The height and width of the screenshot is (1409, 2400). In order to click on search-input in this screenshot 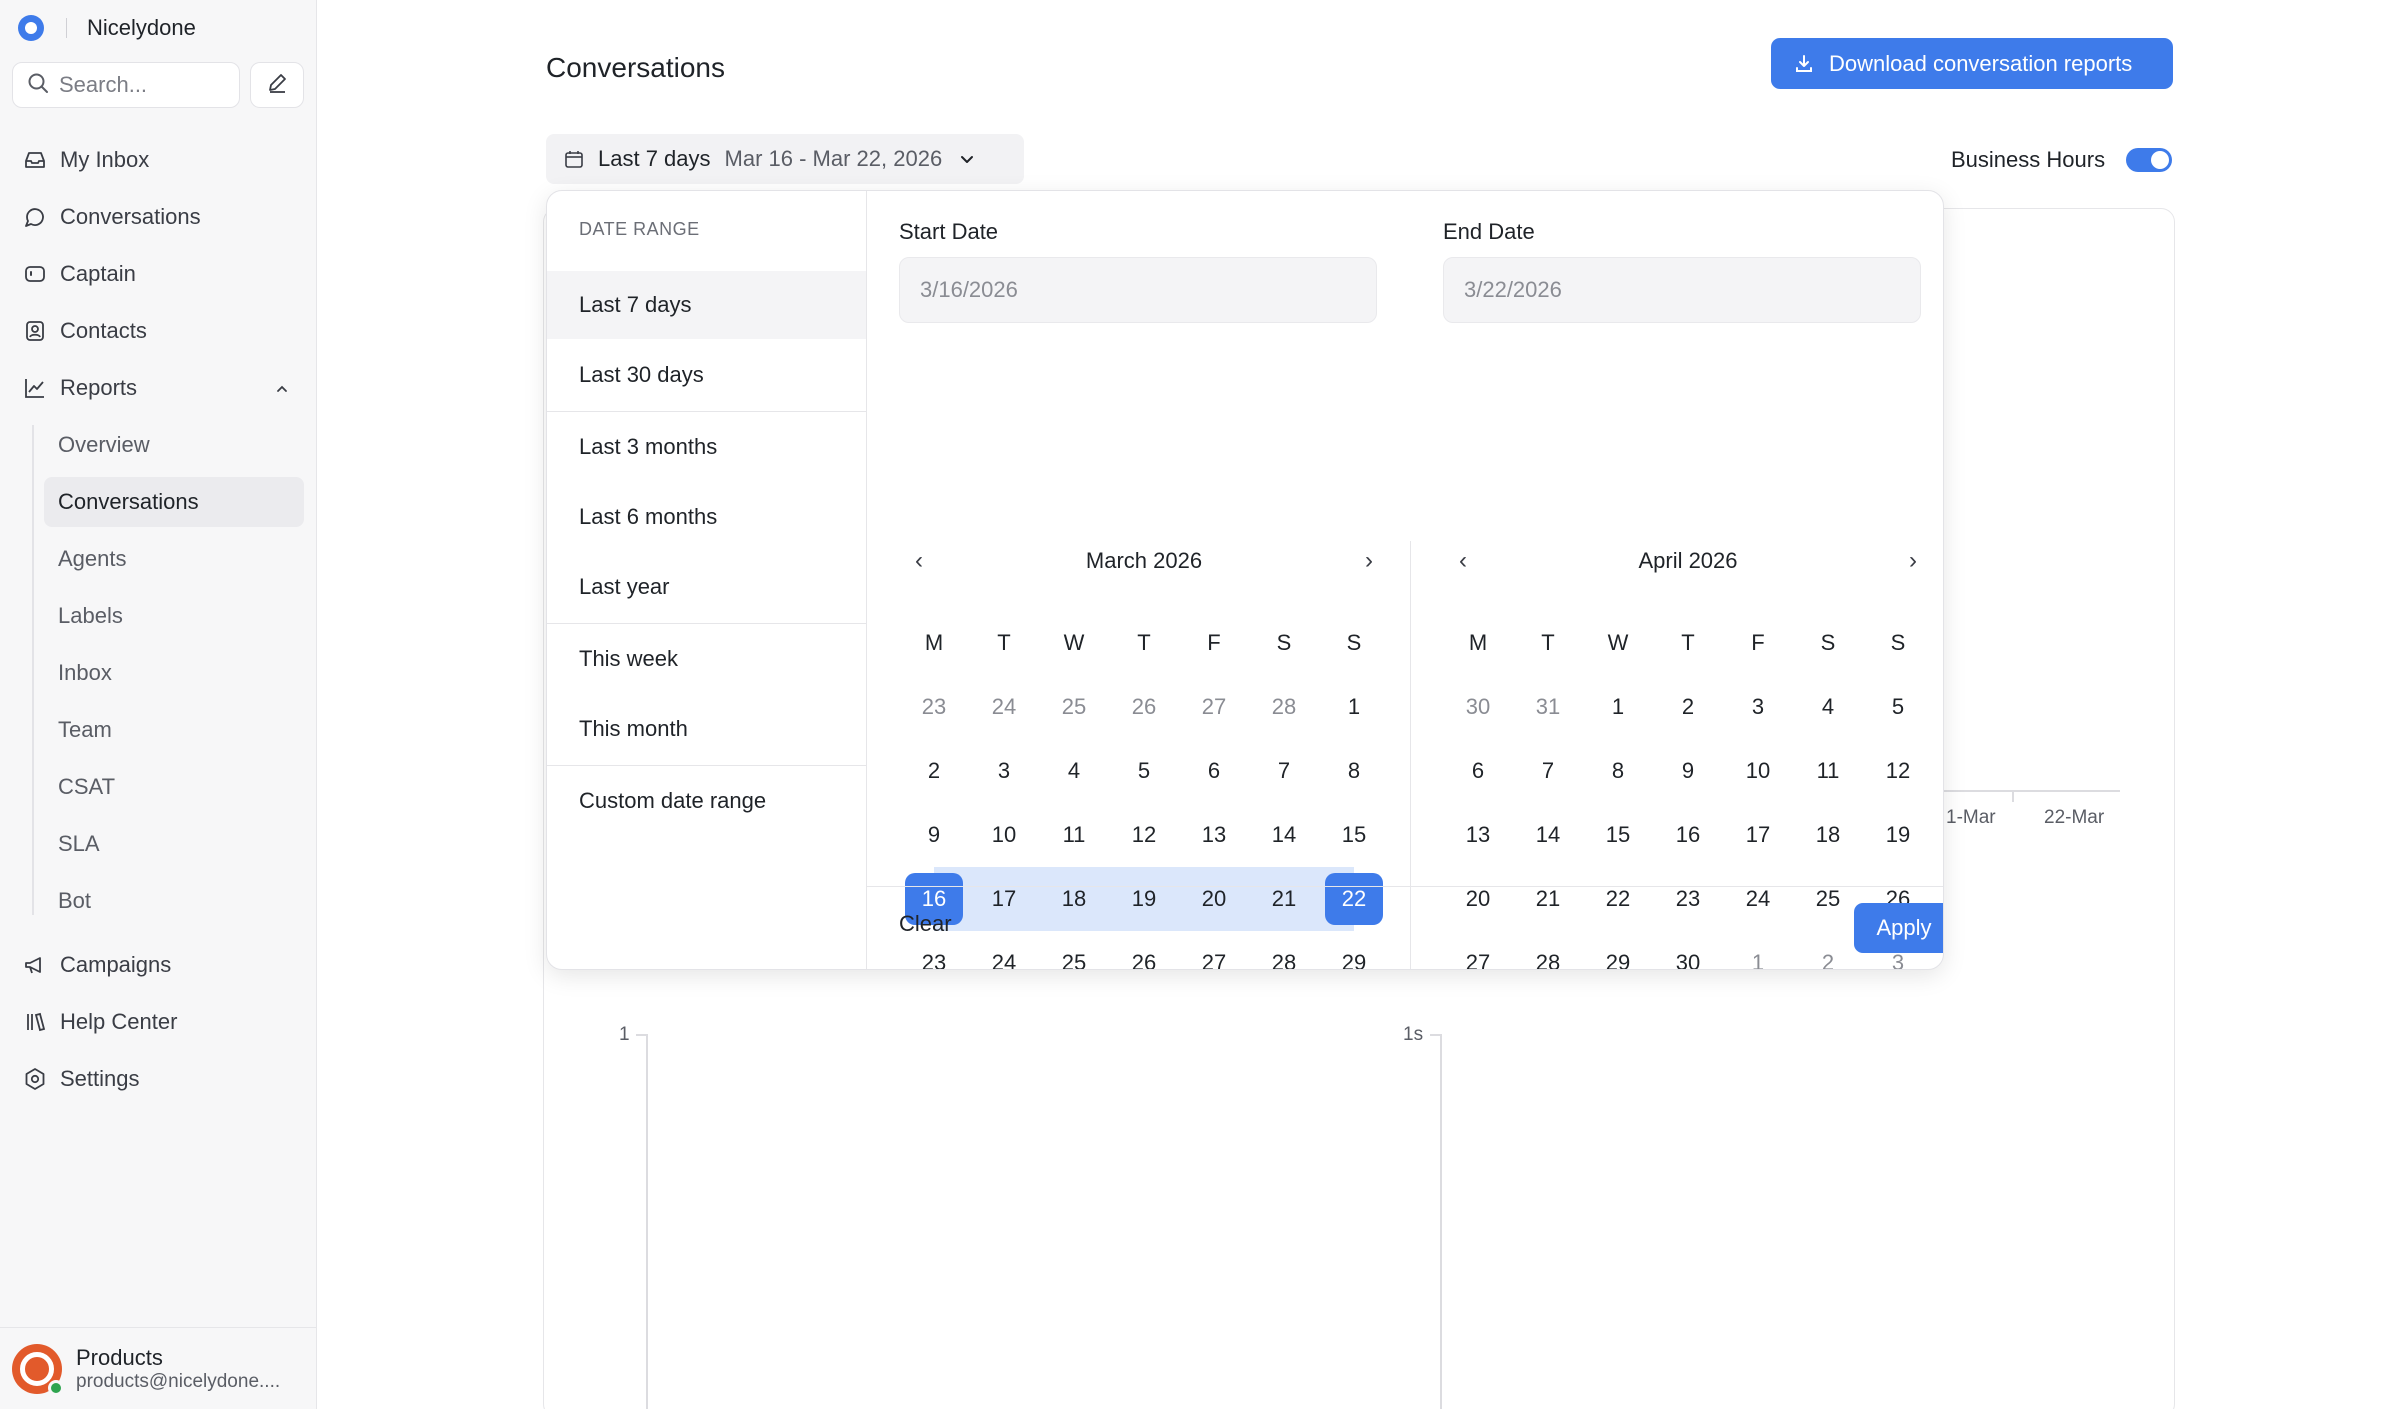, I will do `click(144, 85)`.